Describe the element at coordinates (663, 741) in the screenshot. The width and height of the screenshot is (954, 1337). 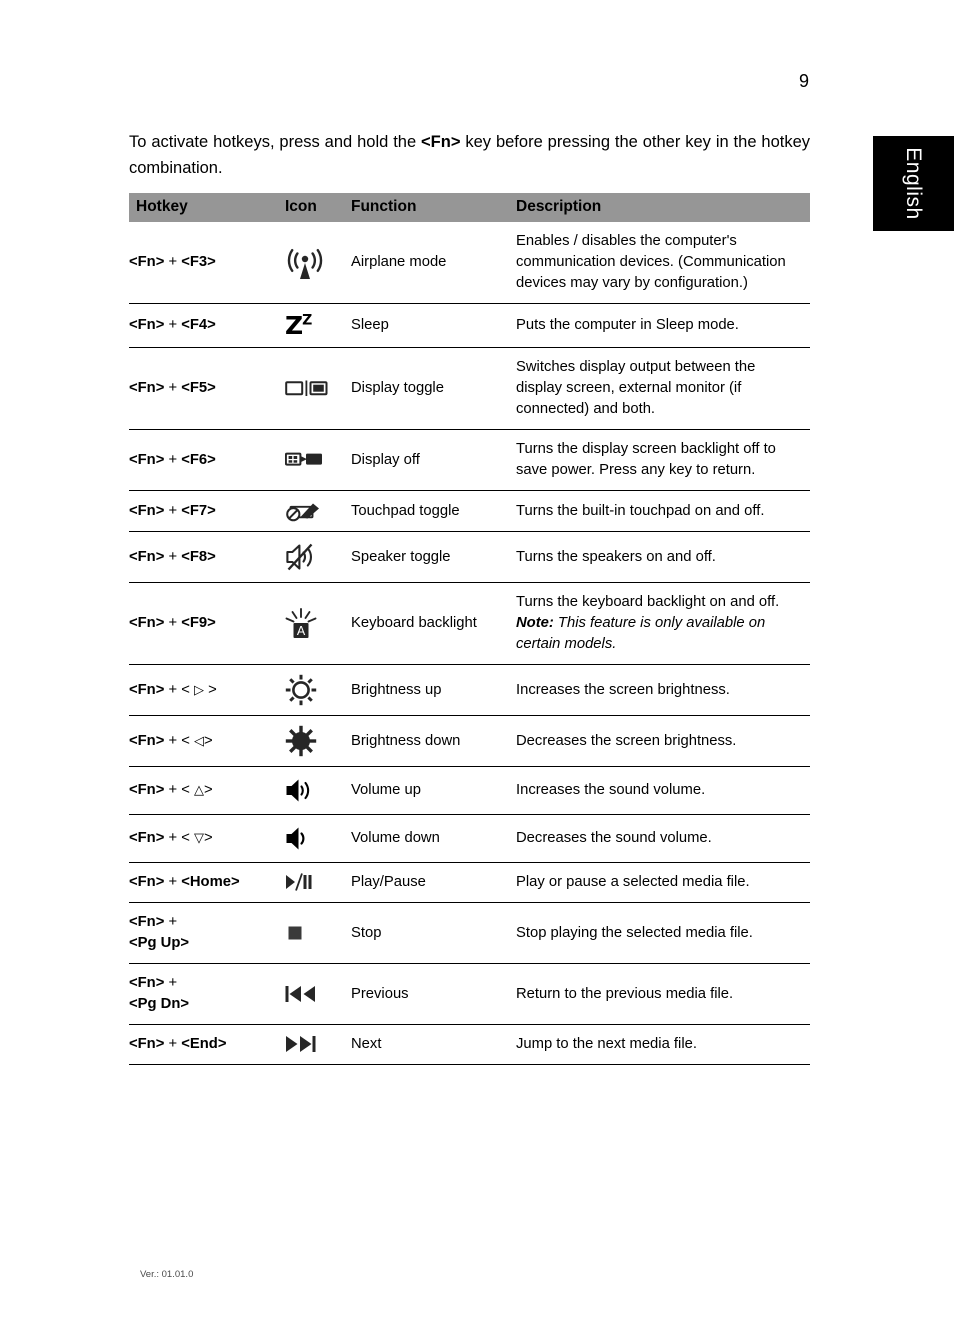
I see `description-cell: Decreases the screen brightness.` at that location.